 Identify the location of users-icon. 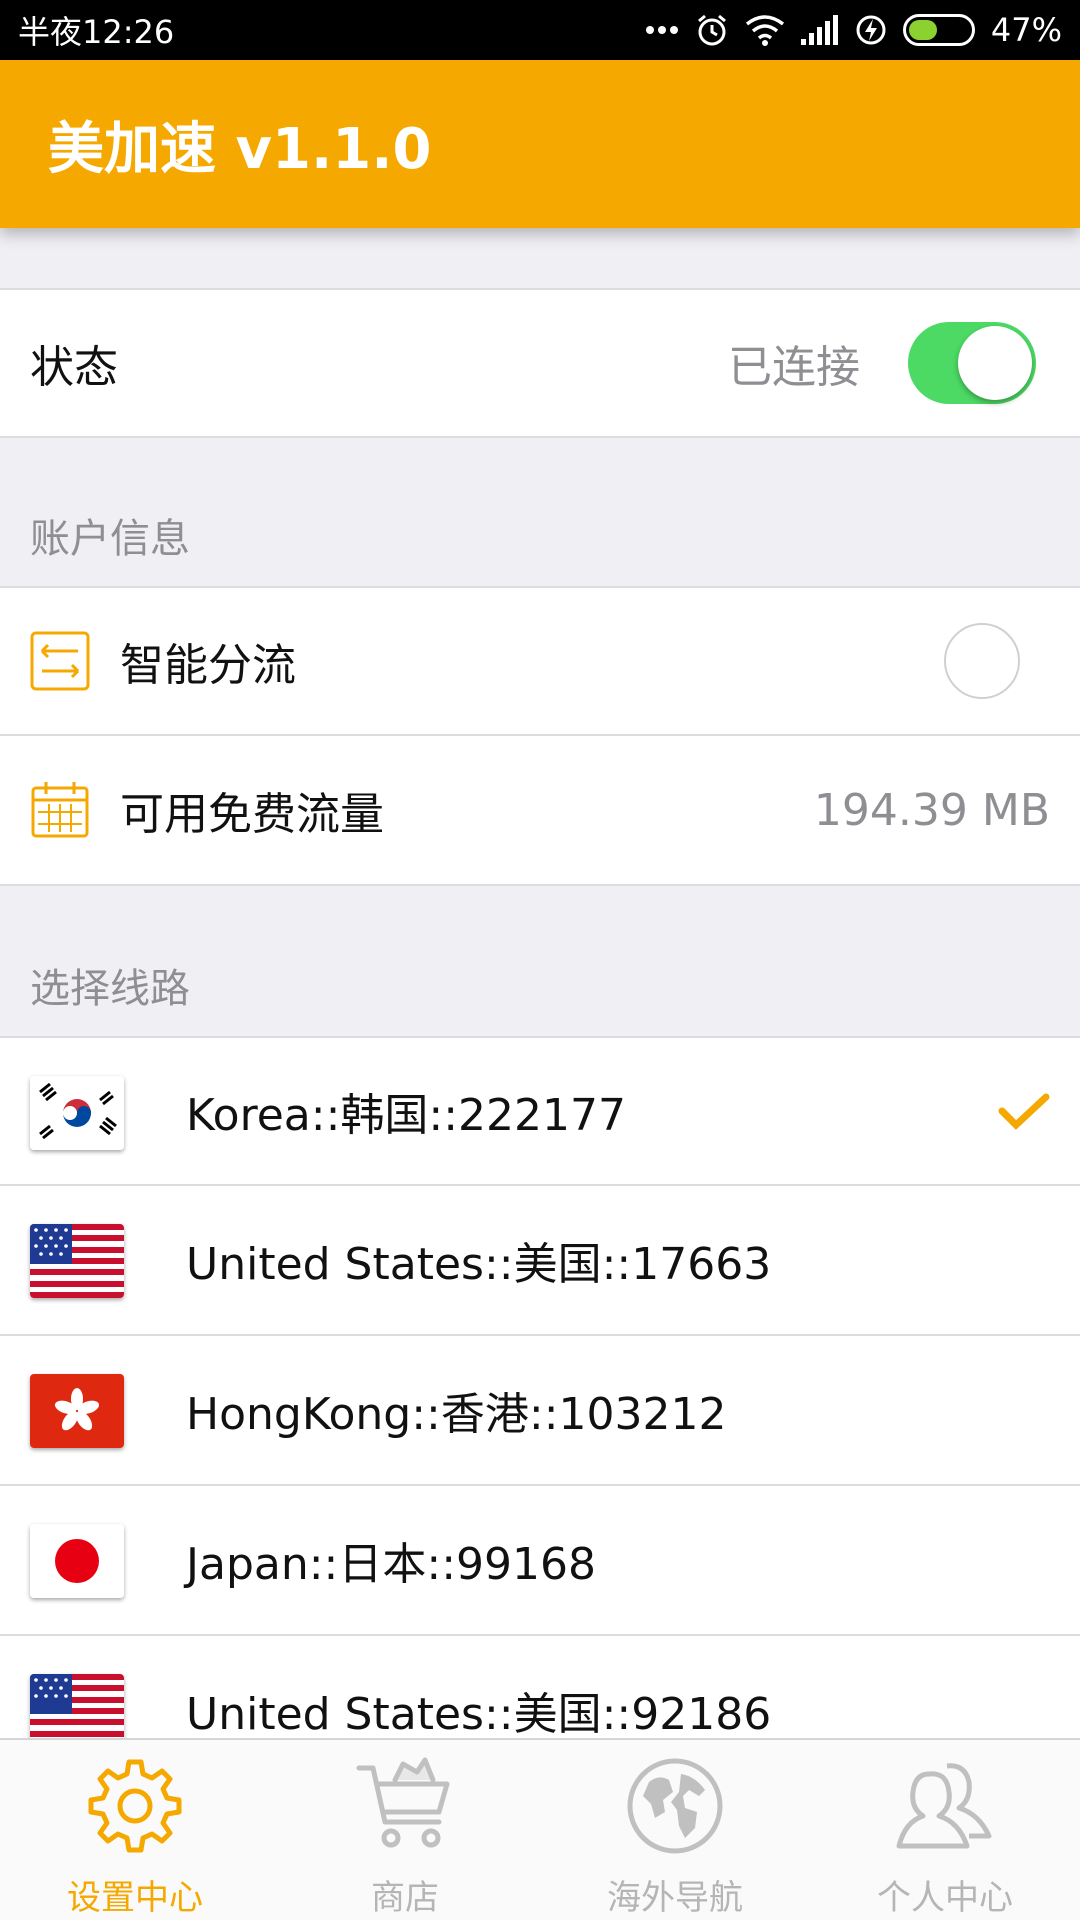
(944, 1806).